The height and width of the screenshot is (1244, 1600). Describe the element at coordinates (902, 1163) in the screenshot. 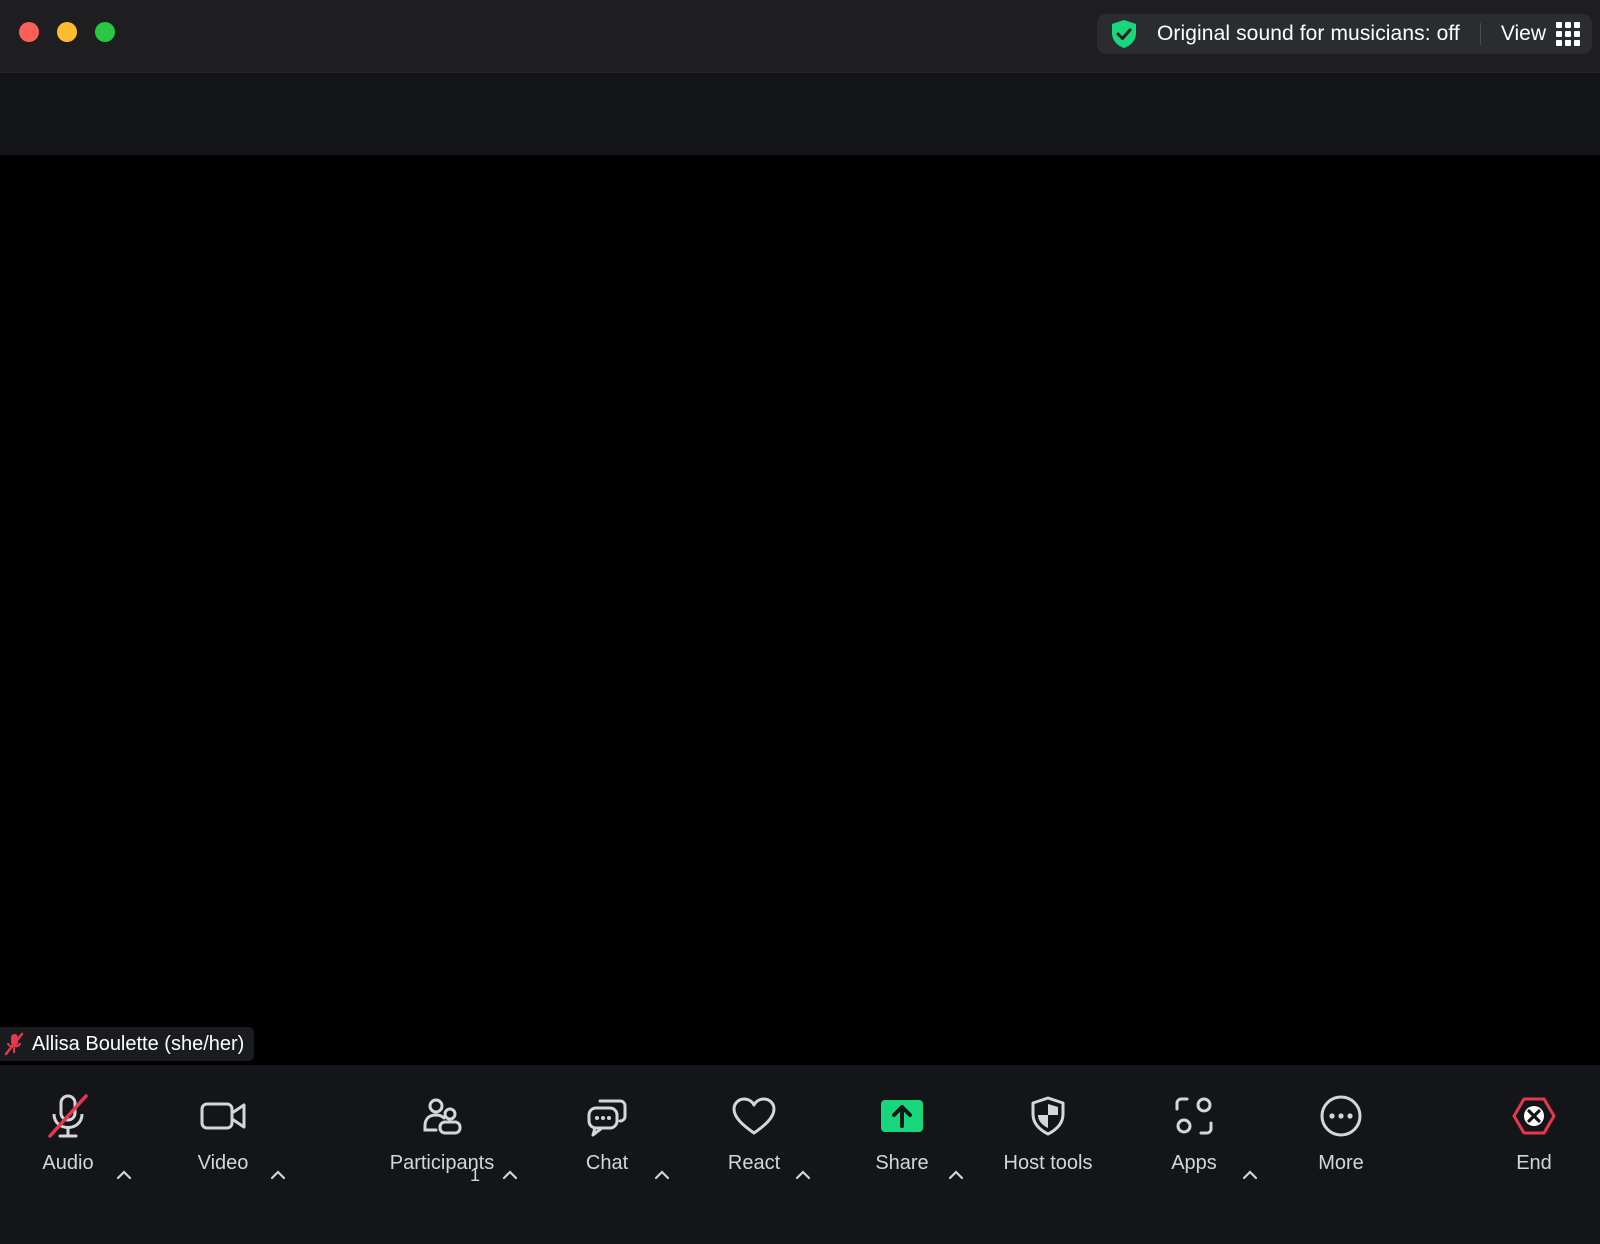

I see `share-label: Share` at that location.